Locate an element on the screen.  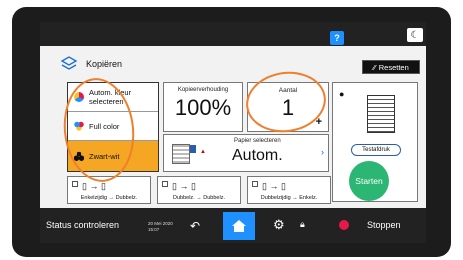
document-preview-icon is located at coordinates (381, 114).